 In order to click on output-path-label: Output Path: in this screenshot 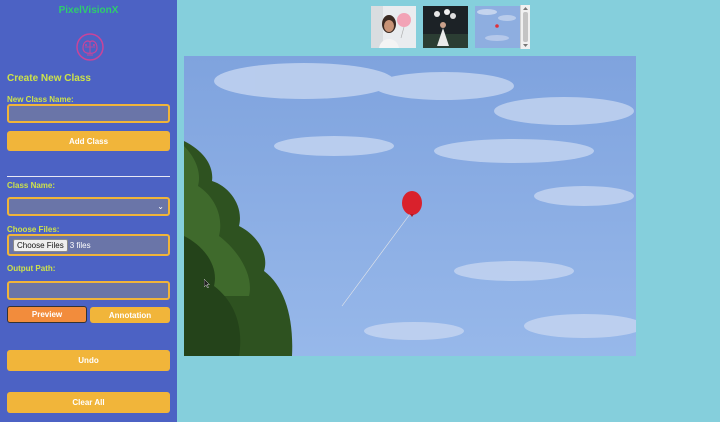, I will do `click(31, 268)`.